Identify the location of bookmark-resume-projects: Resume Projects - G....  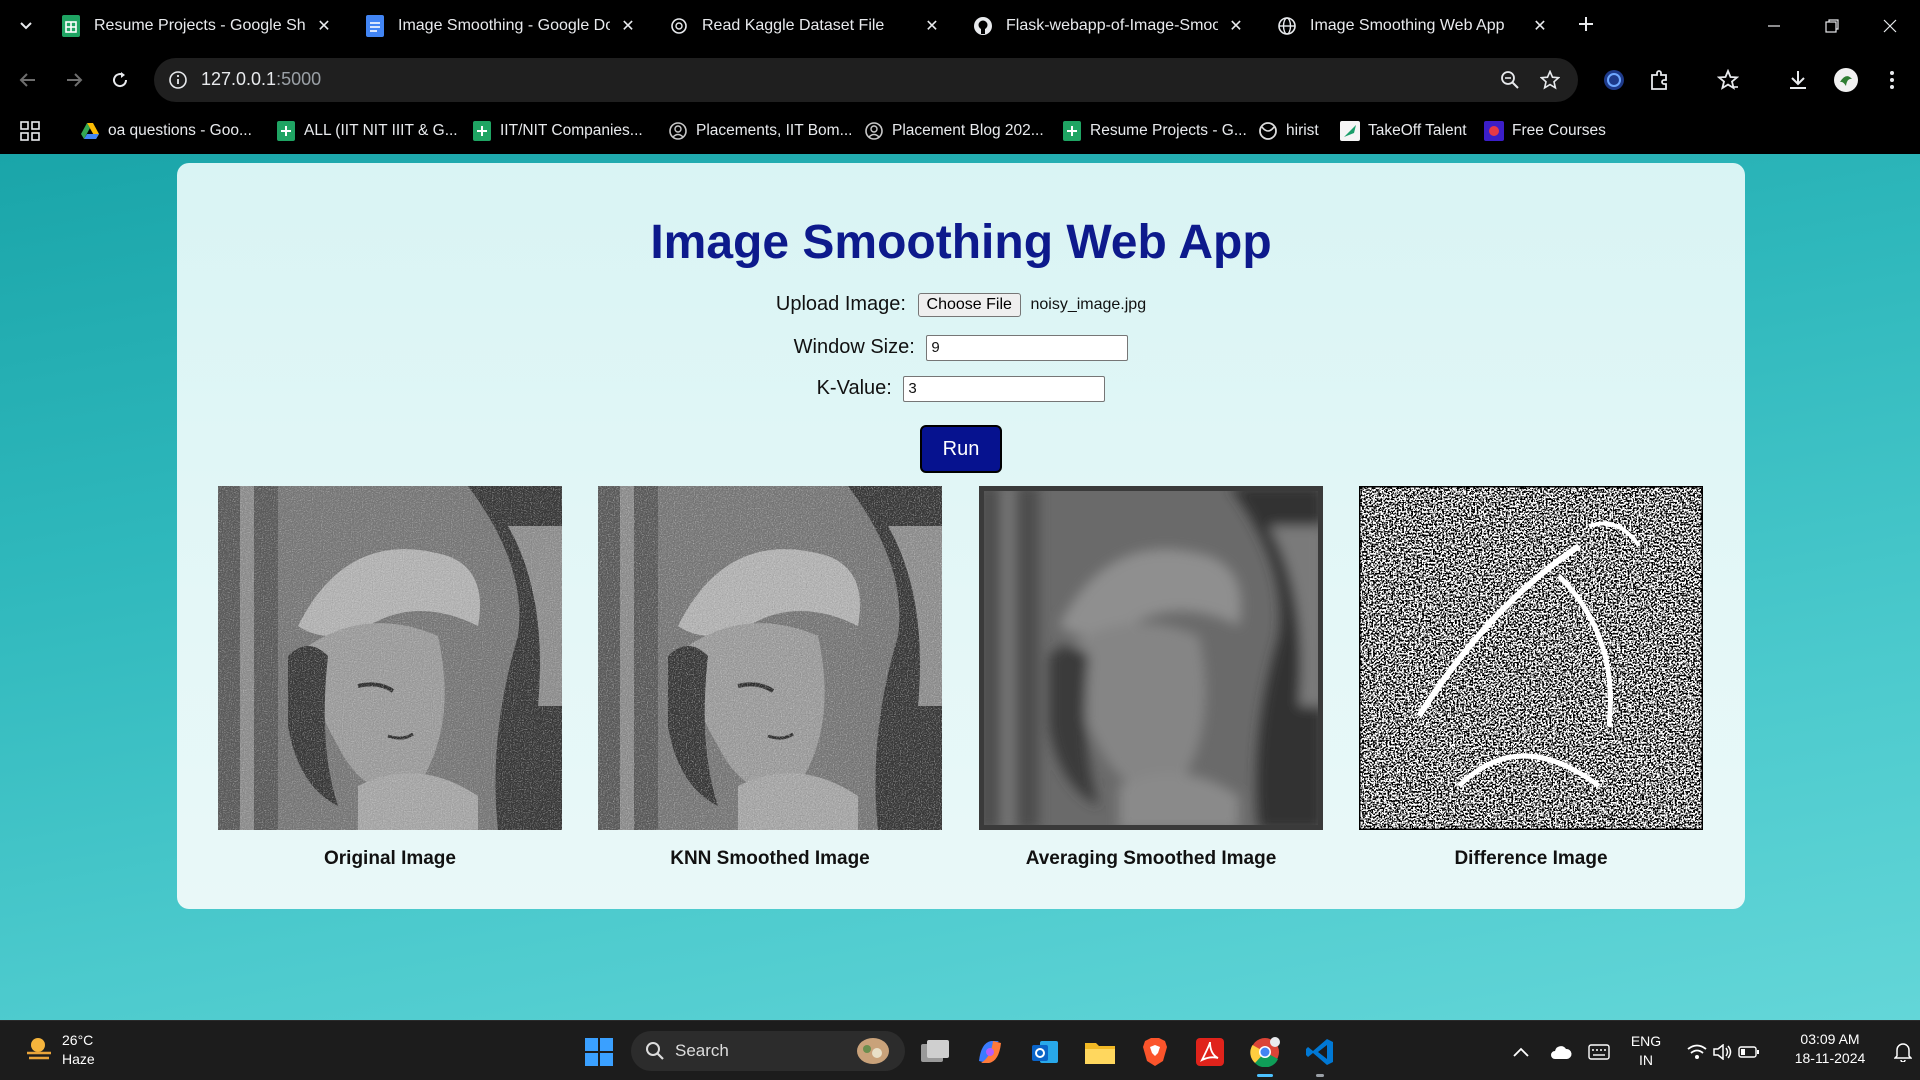
(1154, 131).